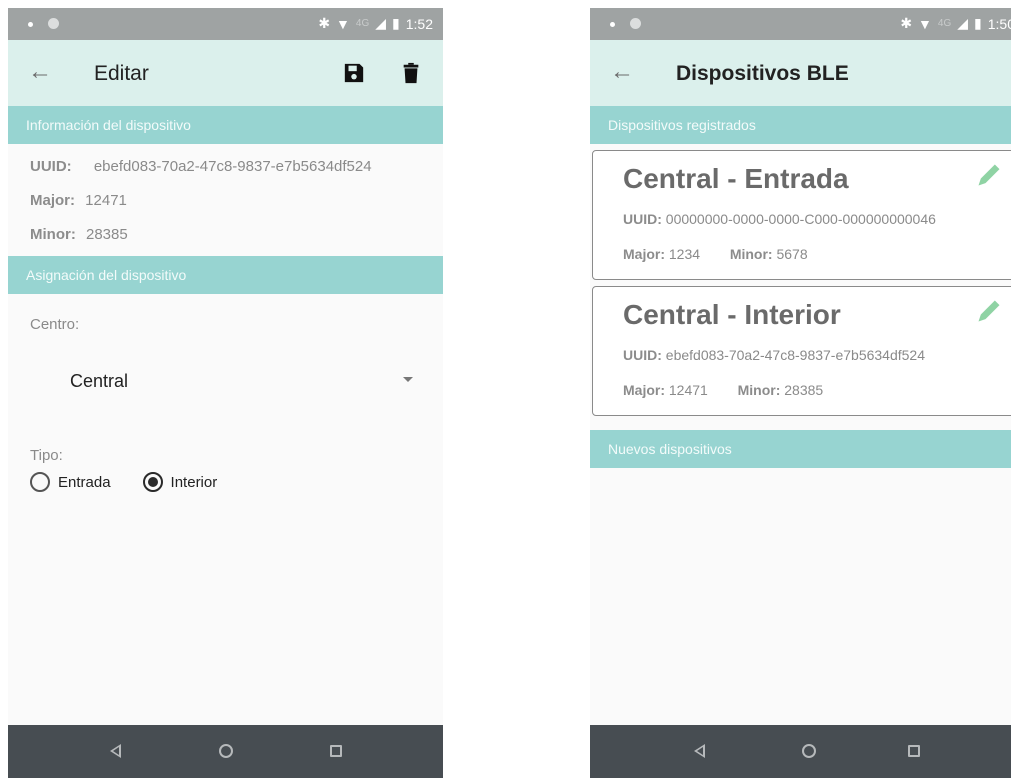  Describe the element at coordinates (121, 73) in the screenshot. I see `page-title: Editar` at that location.